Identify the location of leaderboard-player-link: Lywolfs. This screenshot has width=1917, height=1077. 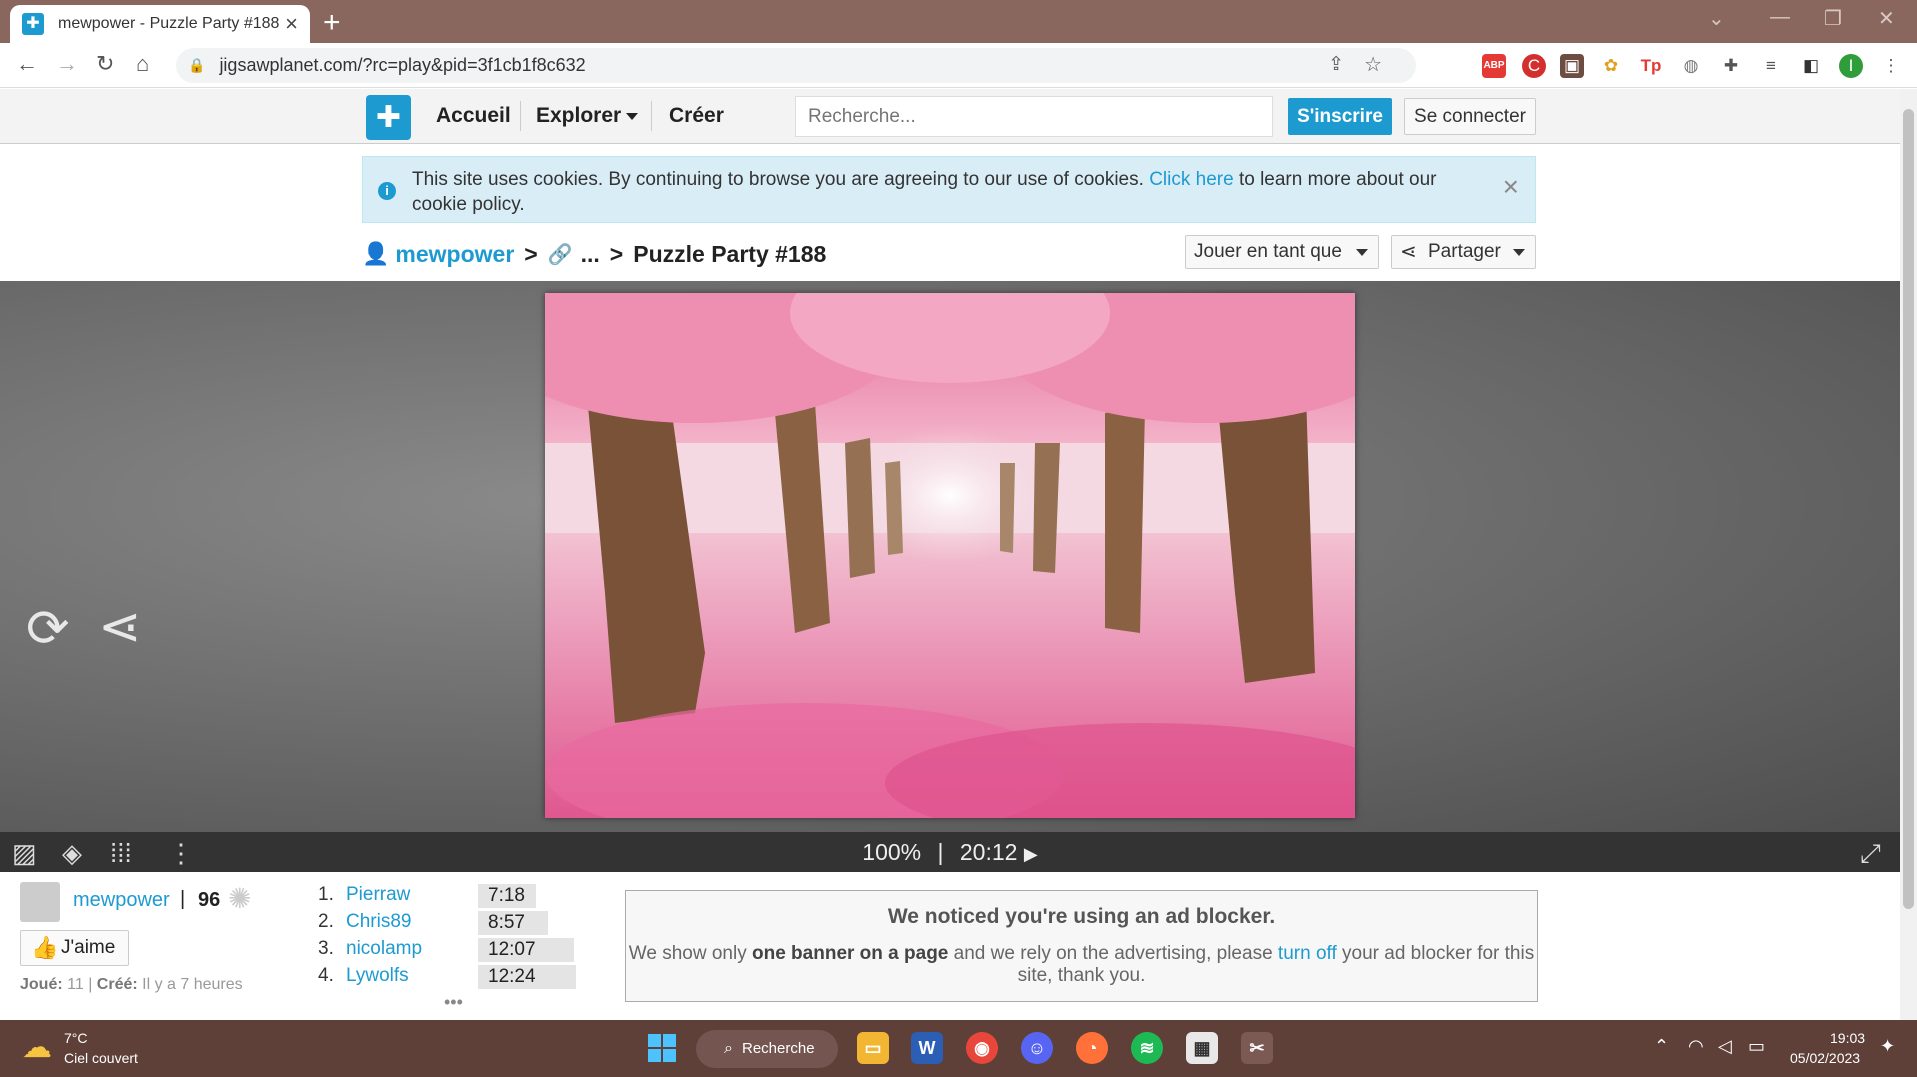
(377, 976).